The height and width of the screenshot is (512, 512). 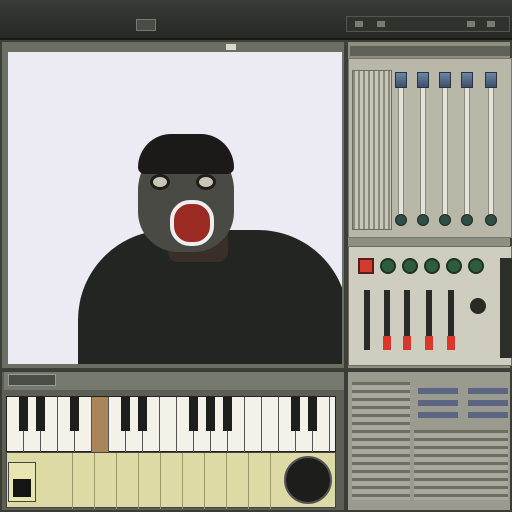 I want to click on person-mouth, so click(x=192, y=223).